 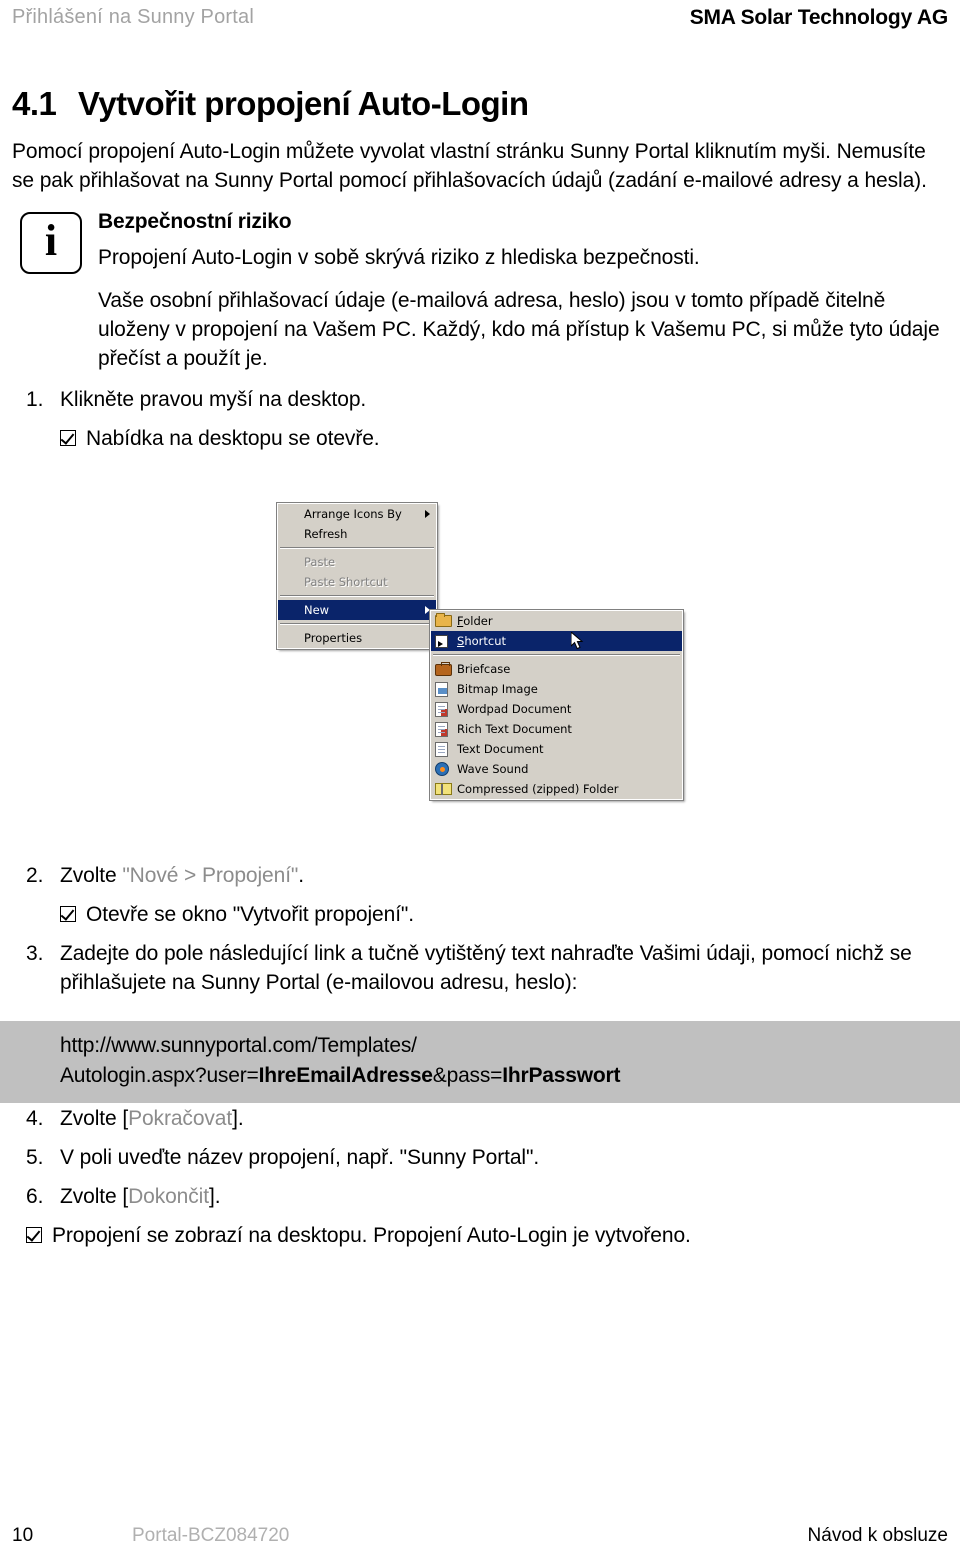 I want to click on url-placeholder-password: IhrPasswort, so click(x=561, y=1075).